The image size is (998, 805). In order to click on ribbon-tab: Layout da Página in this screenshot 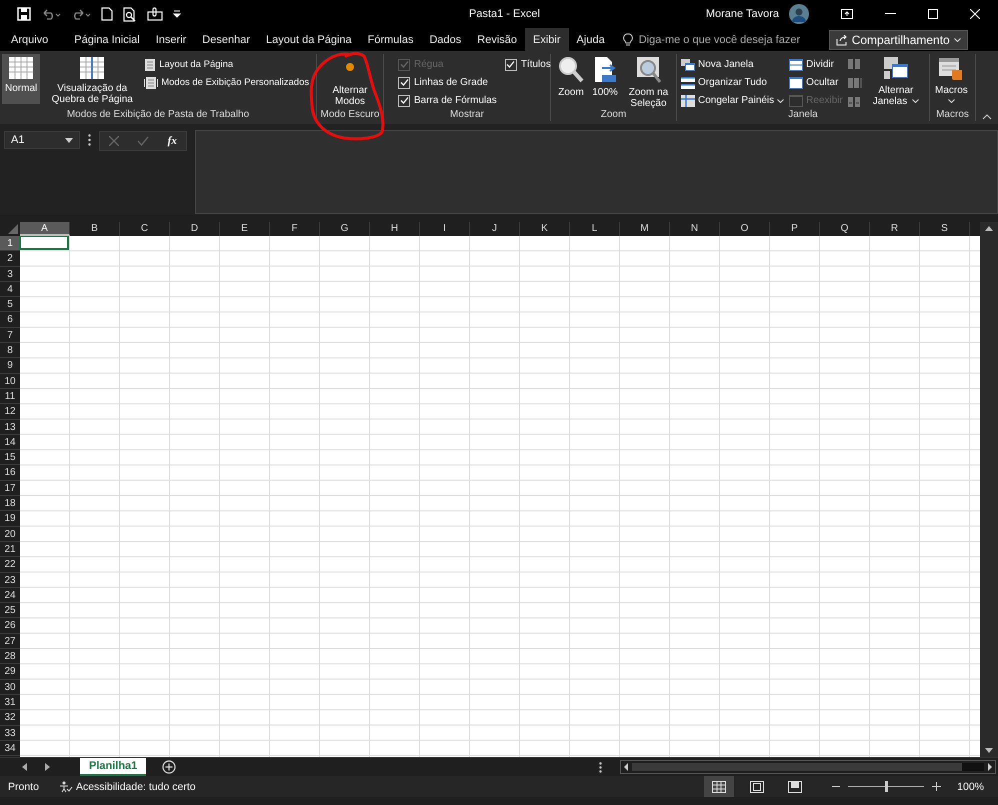, I will do `click(309, 39)`.